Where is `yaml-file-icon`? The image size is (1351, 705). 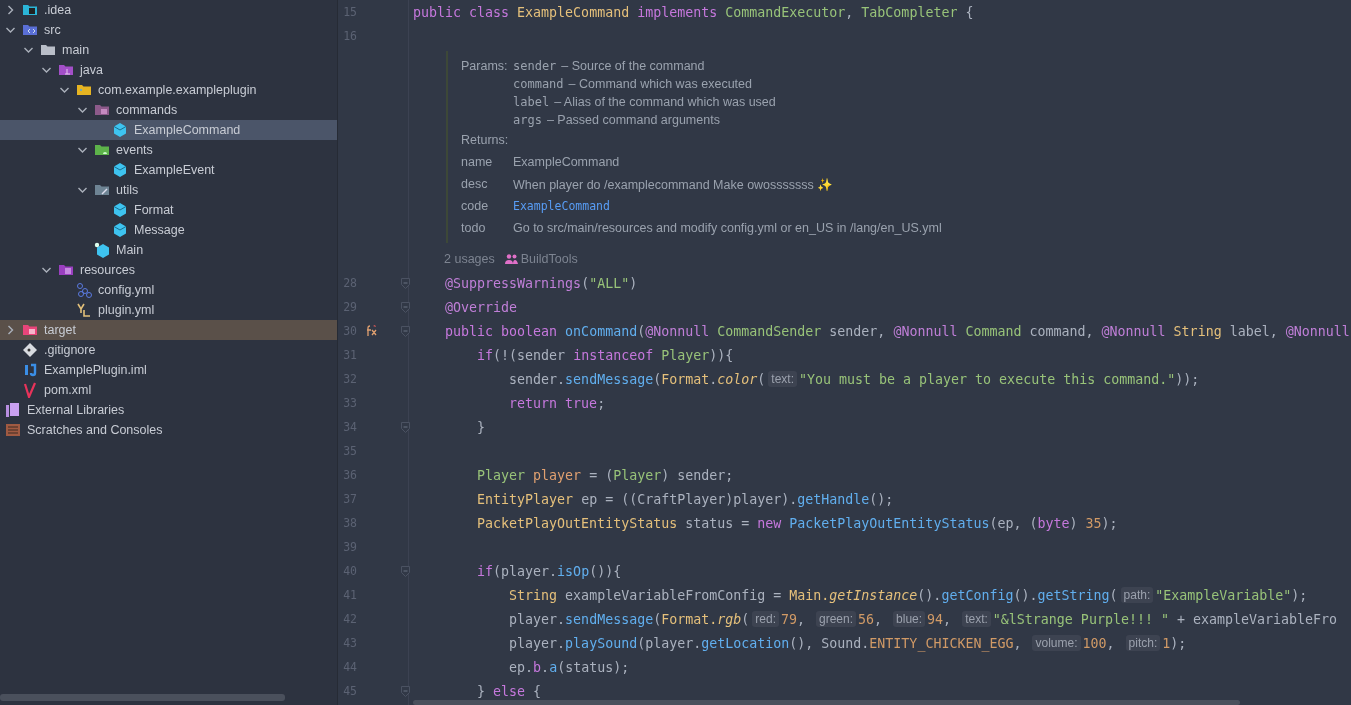 yaml-file-icon is located at coordinates (84, 310).